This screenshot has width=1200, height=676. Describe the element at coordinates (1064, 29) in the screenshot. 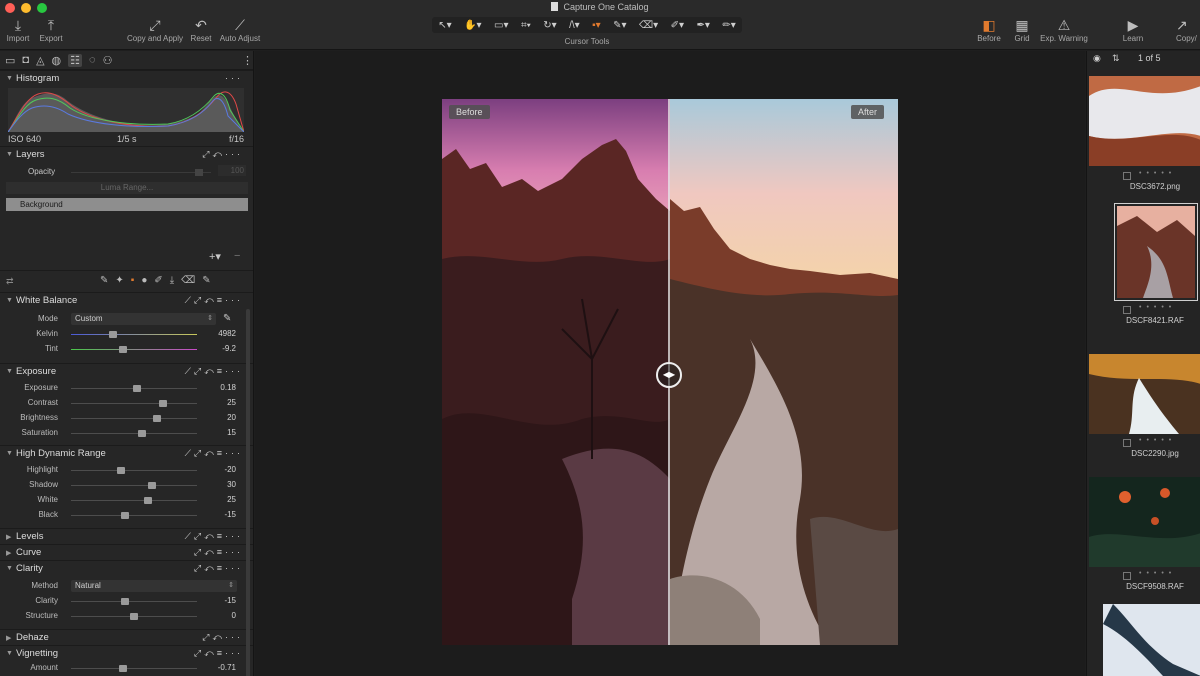

I see `exp-warning-button: ⚠ Exp. Warning` at that location.